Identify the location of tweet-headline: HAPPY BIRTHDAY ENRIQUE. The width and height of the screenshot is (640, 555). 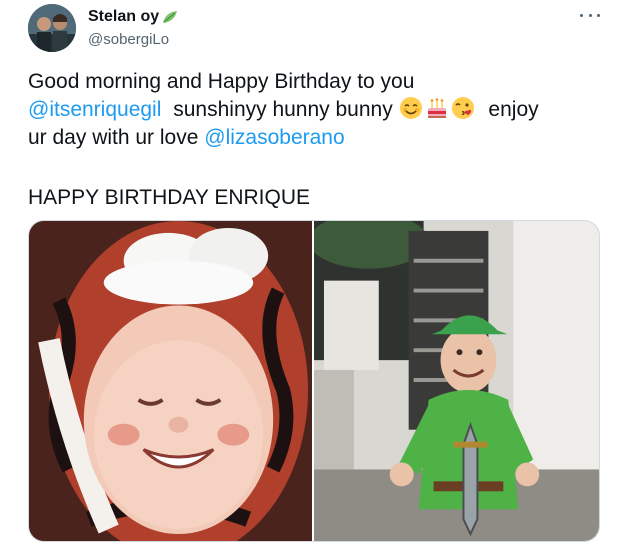
(169, 197).